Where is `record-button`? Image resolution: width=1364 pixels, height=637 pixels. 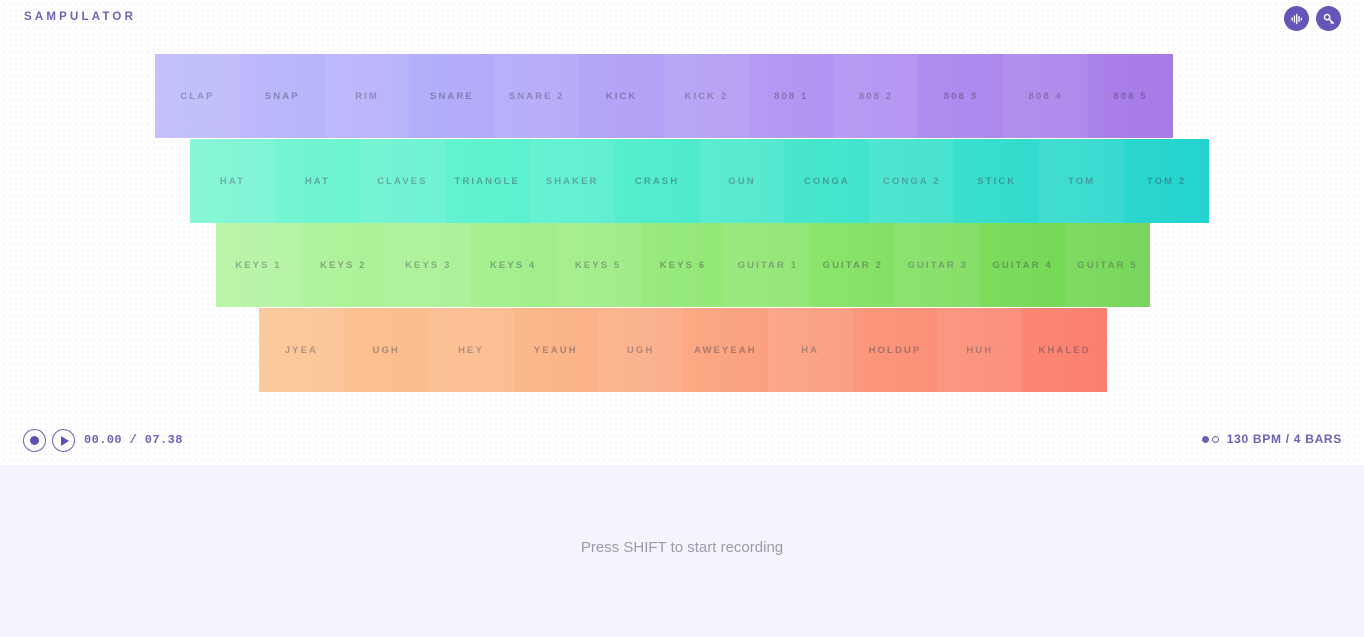
record-button is located at coordinates (34, 440).